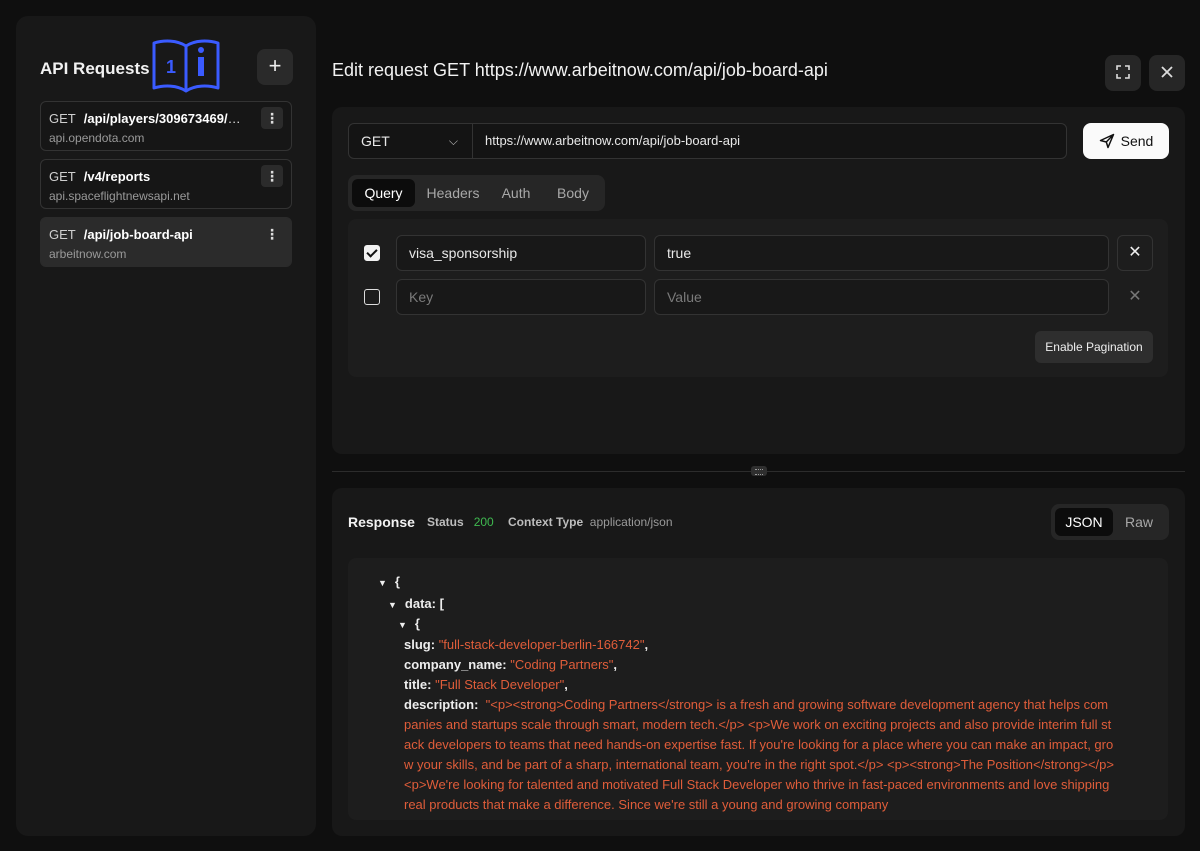 This screenshot has width=1200, height=851. What do you see at coordinates (138, 234) in the screenshot?
I see `request-path: /api/job-board-api` at bounding box center [138, 234].